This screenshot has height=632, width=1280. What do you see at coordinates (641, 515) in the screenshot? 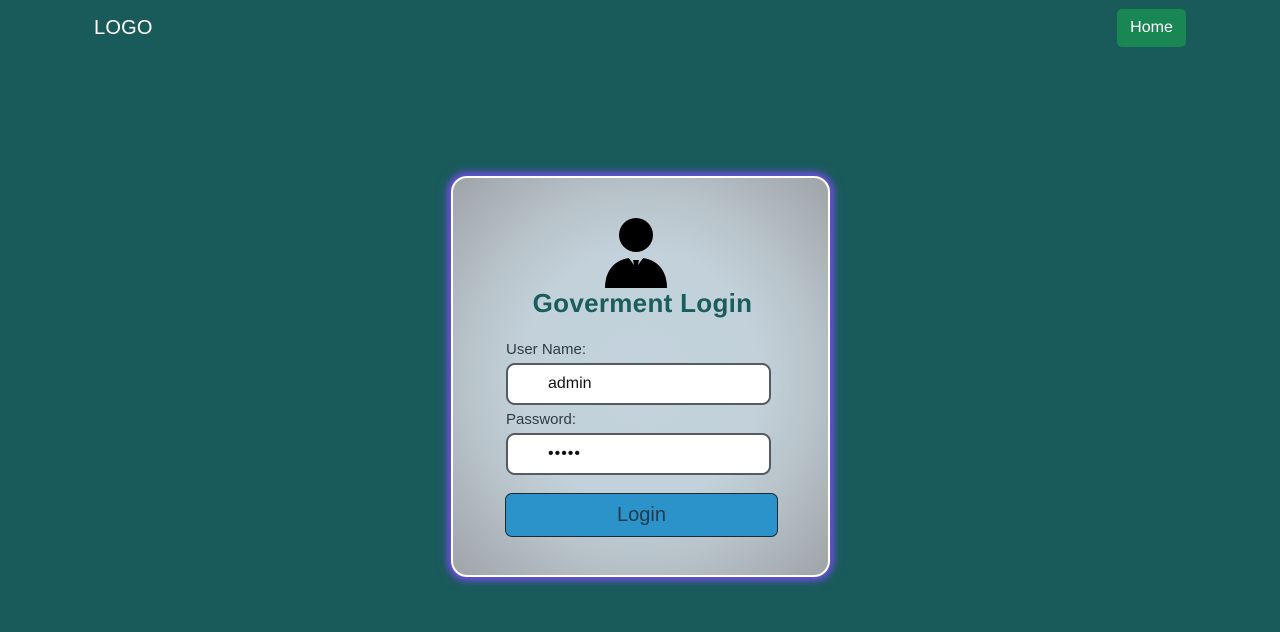
I see `login-button: Login` at bounding box center [641, 515].